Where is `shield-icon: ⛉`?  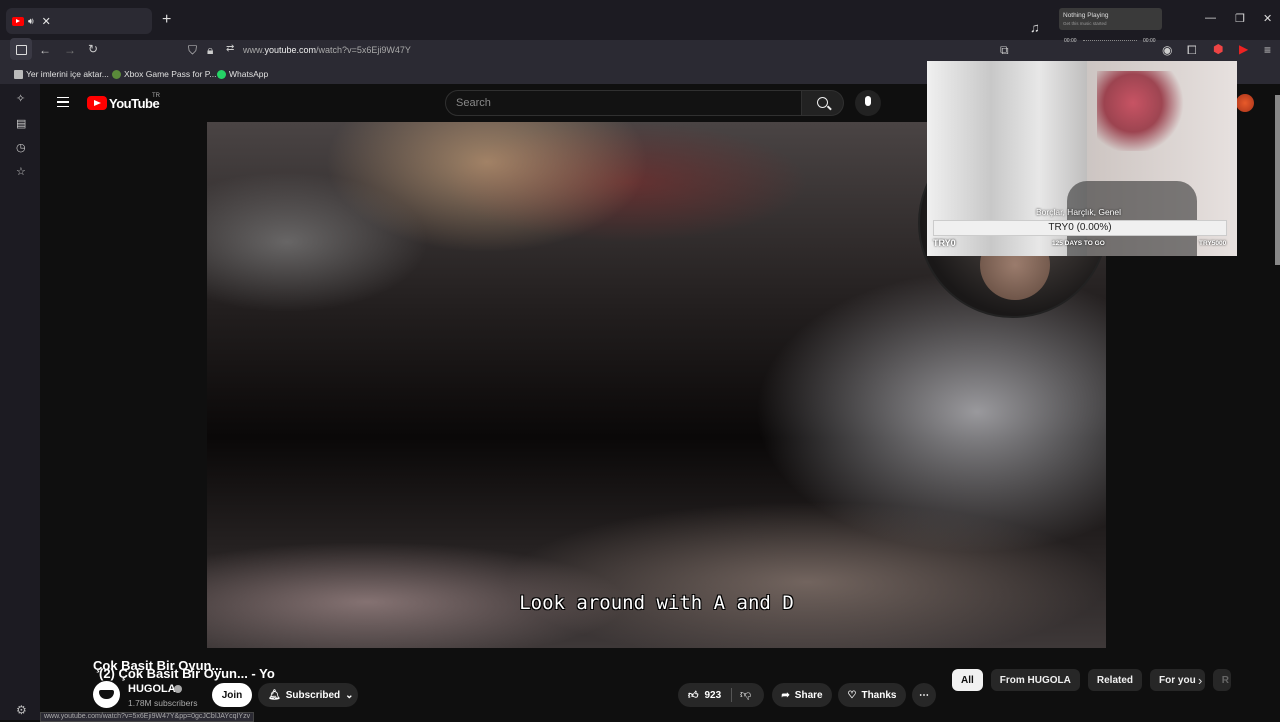 shield-icon: ⛉ is located at coordinates (192, 50).